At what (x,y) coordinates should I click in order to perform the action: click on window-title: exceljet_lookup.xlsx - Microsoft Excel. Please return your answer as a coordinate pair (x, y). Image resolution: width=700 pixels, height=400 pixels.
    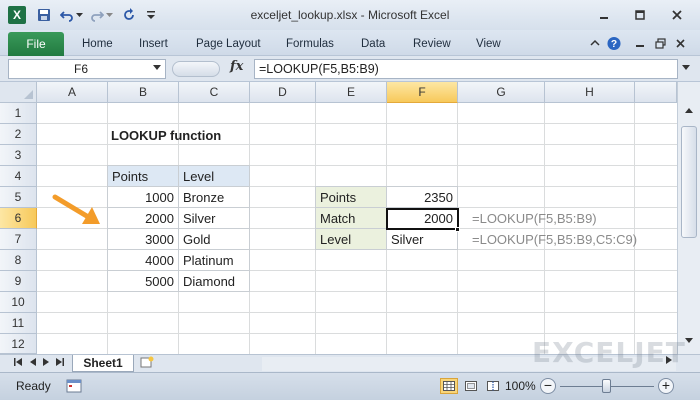
    Looking at the image, I should click on (350, 15).